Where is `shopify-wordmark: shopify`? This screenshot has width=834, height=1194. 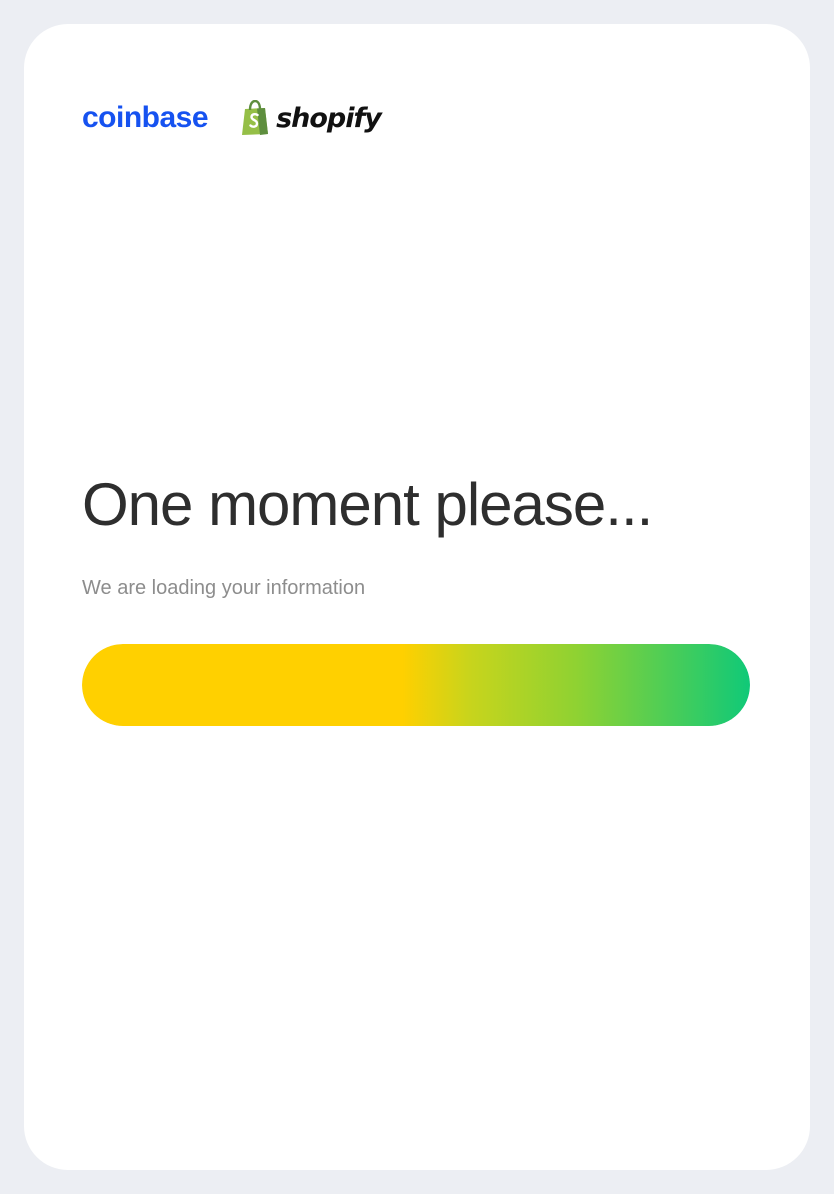 shopify-wordmark: shopify is located at coordinates (329, 118).